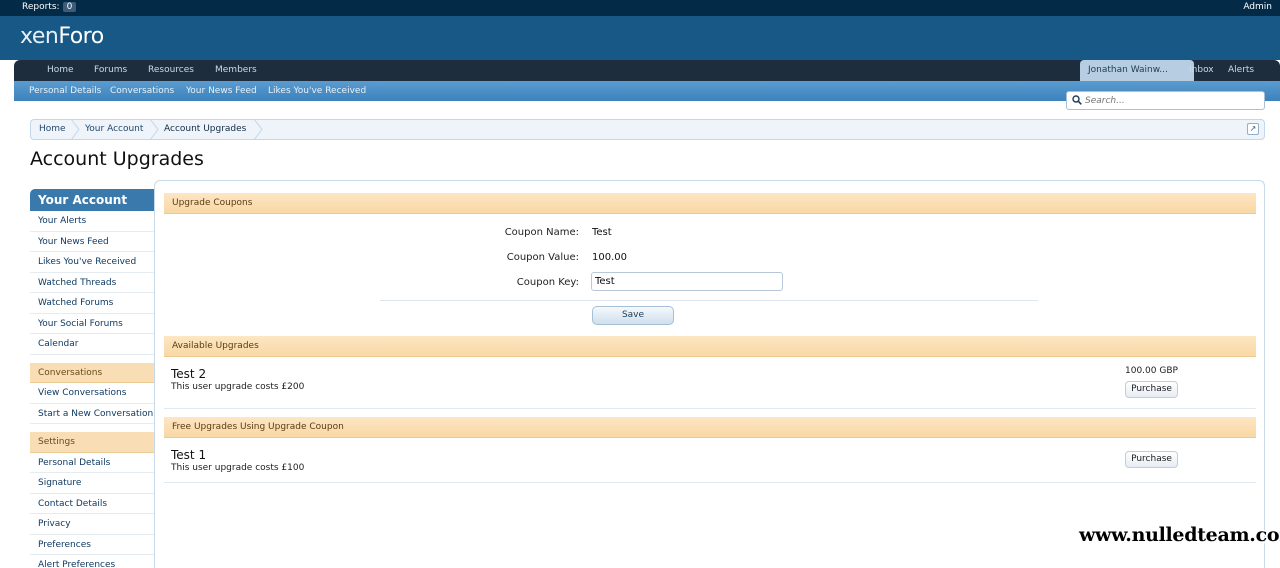 The width and height of the screenshot is (1280, 568). I want to click on admin-link: Admin, so click(1257, 7).